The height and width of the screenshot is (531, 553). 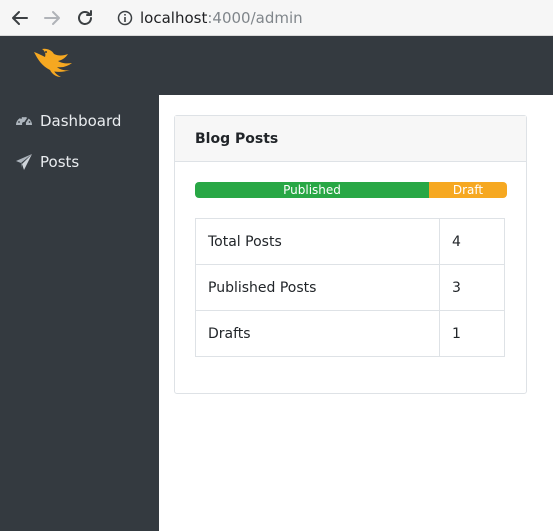 What do you see at coordinates (53, 63) in the screenshot?
I see `phoenix-logo` at bounding box center [53, 63].